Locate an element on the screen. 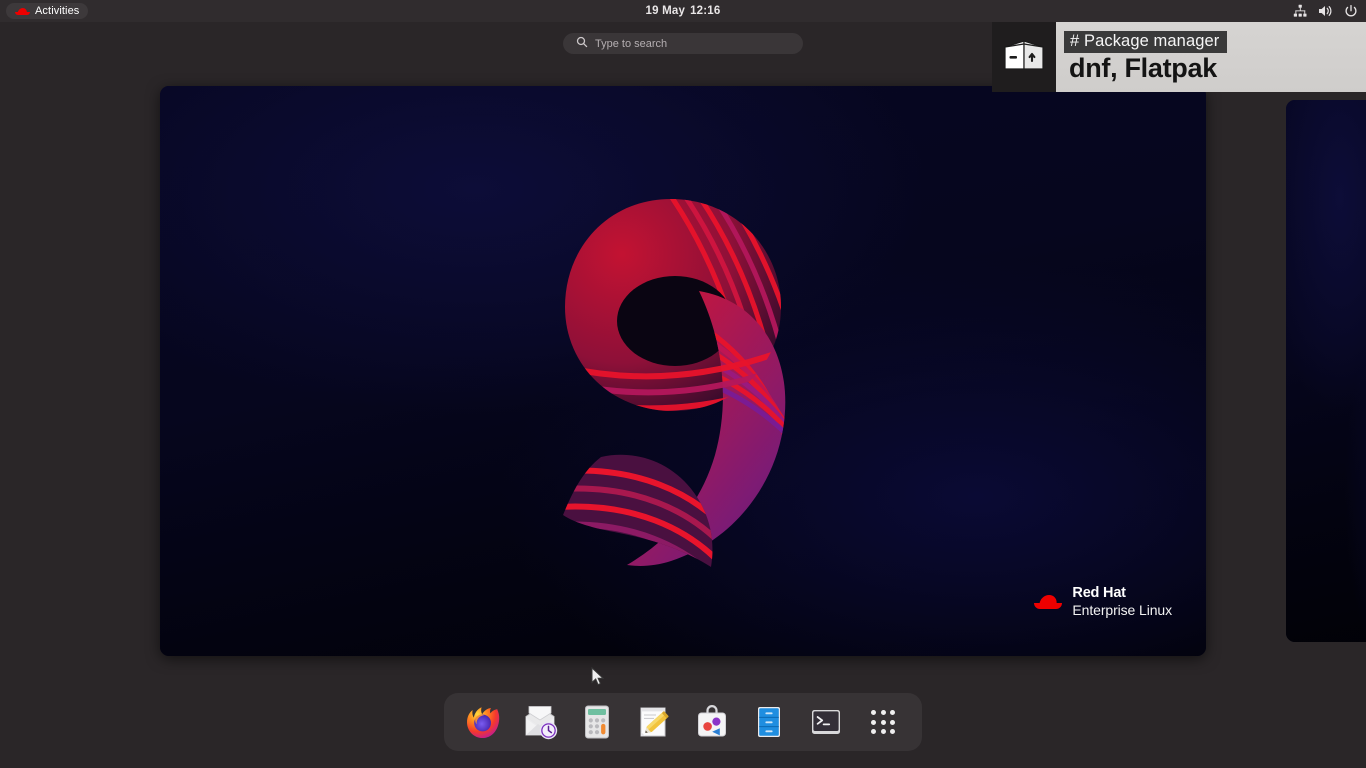 Image resolution: width=1366 pixels, height=768 pixels. calculator-icon is located at coordinates (597, 722).